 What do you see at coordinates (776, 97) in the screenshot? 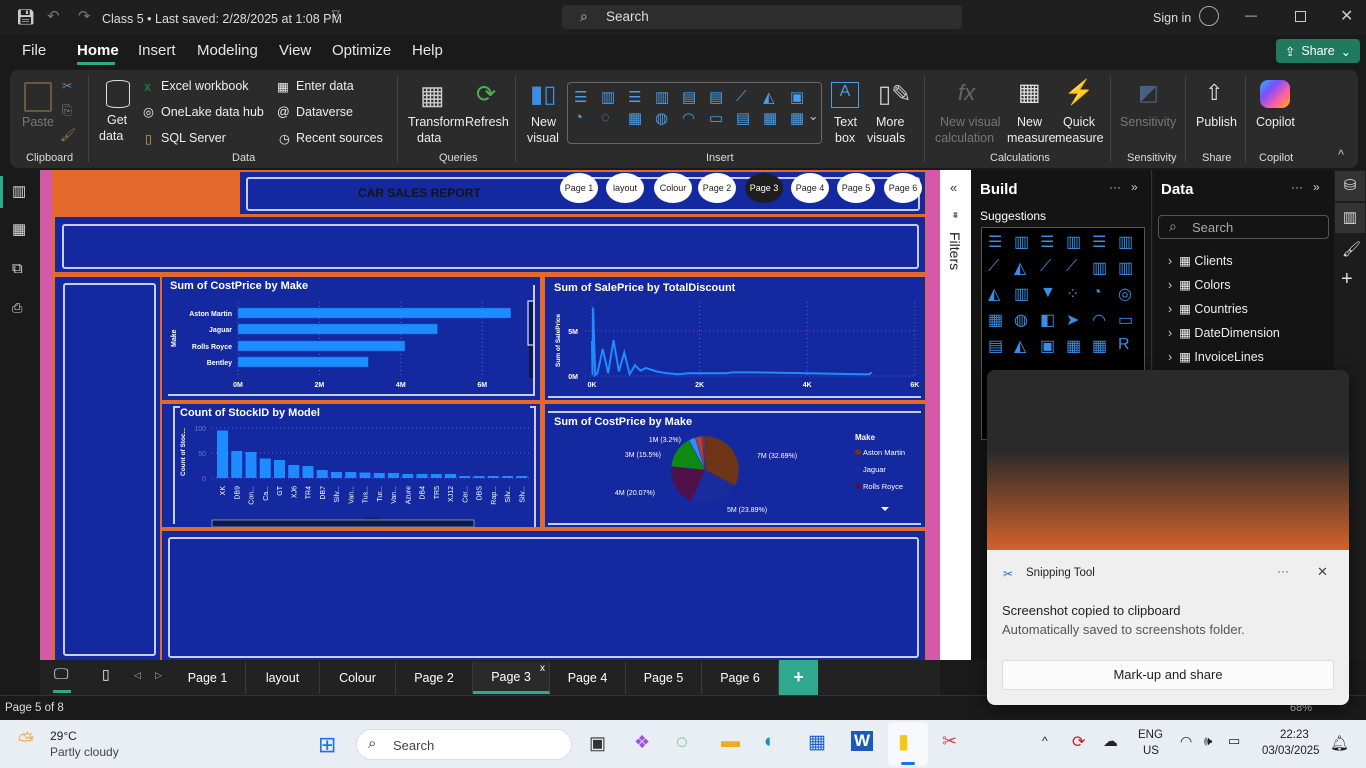
I see `area-chart-icon: ◭` at bounding box center [776, 97].